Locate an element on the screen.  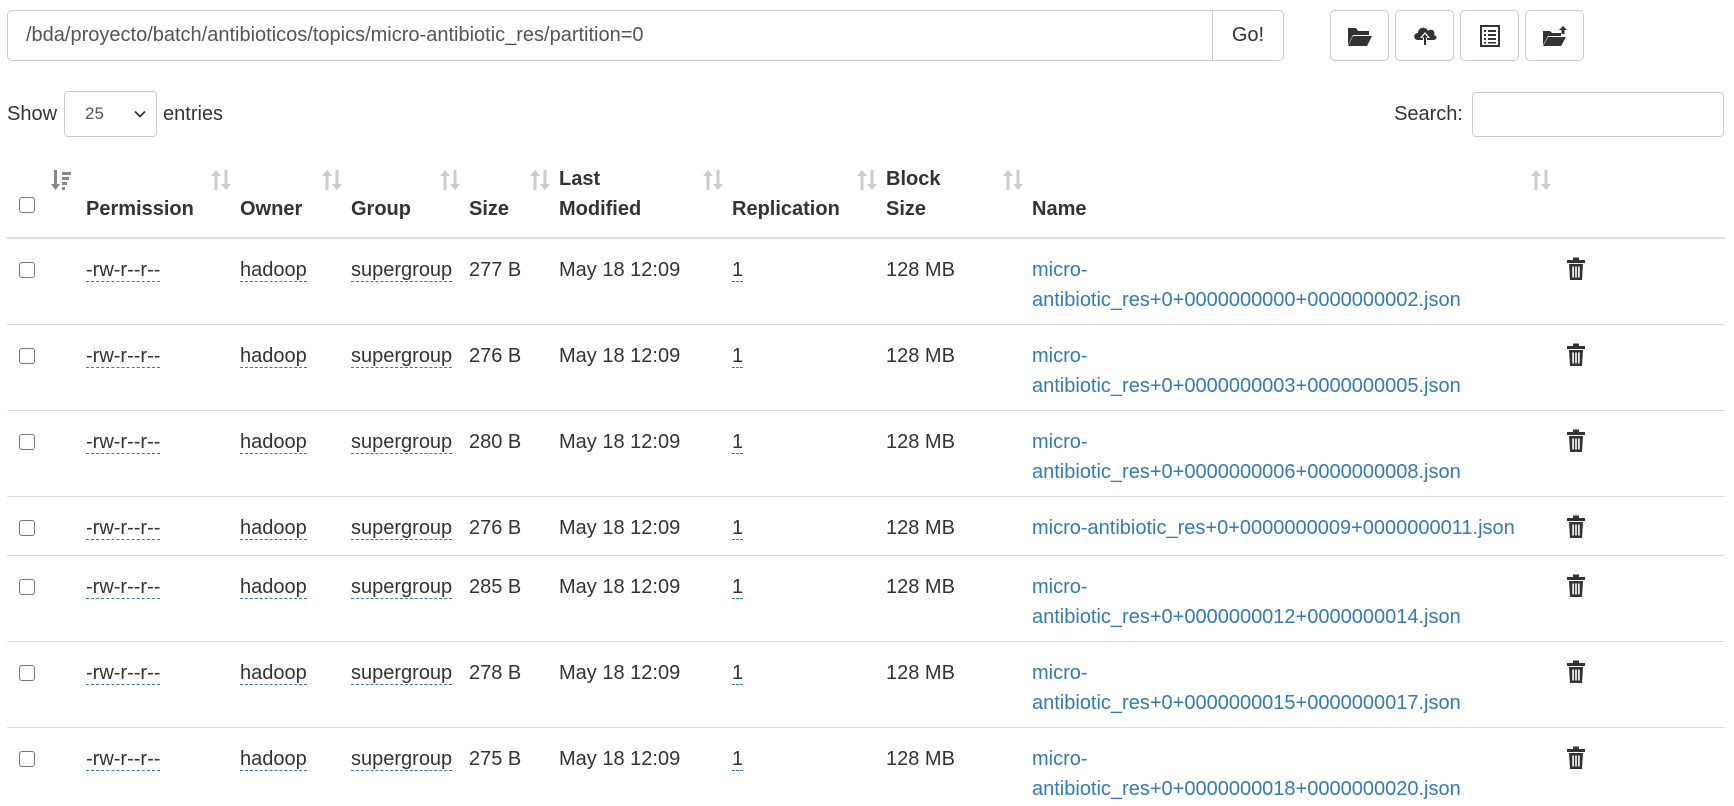
column-header-owner: Owner is located at coordinates (295, 193).